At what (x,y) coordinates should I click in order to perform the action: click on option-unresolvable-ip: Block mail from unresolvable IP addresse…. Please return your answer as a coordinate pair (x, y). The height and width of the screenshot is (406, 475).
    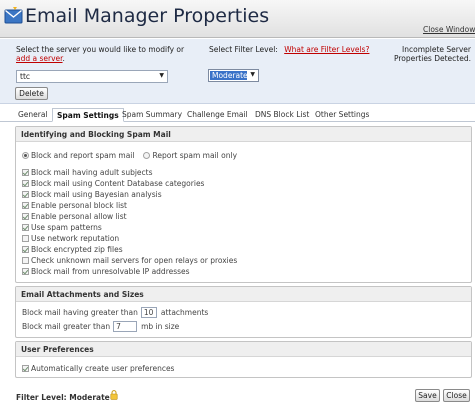
    Looking at the image, I should click on (106, 271).